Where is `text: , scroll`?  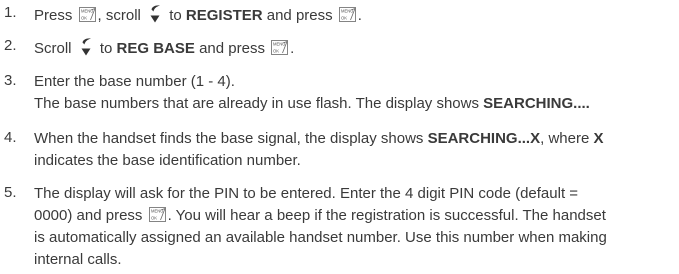 text: , scroll is located at coordinates (119, 15).